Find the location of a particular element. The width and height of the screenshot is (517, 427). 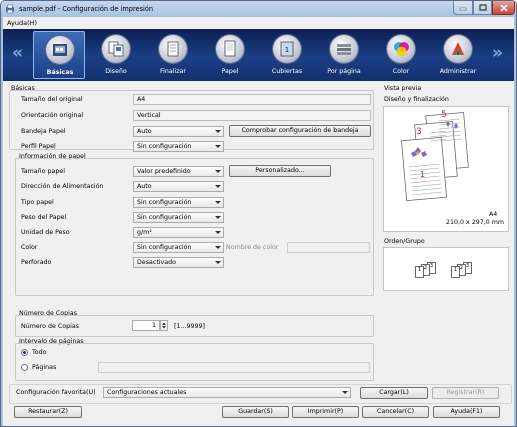

preview-paper-size: A4 is located at coordinates (493, 214).